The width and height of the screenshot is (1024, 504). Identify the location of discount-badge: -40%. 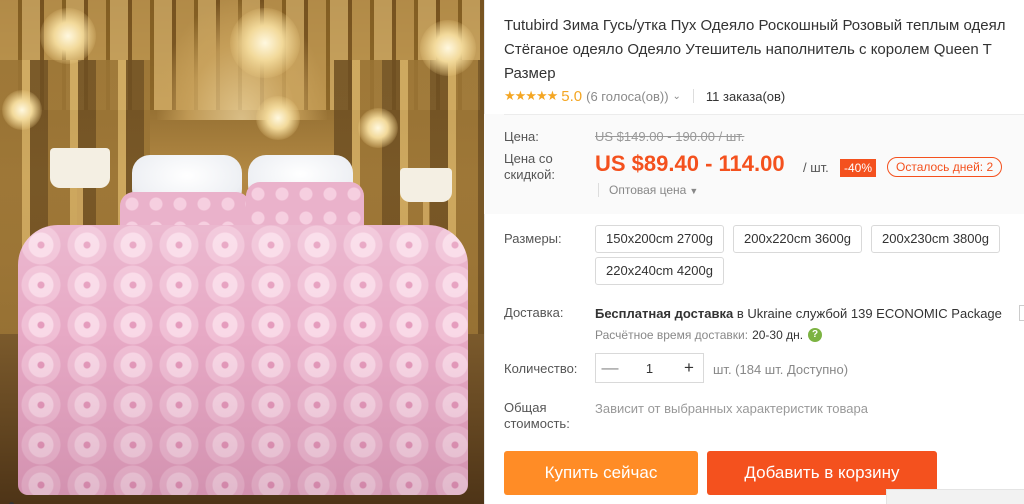
(858, 168).